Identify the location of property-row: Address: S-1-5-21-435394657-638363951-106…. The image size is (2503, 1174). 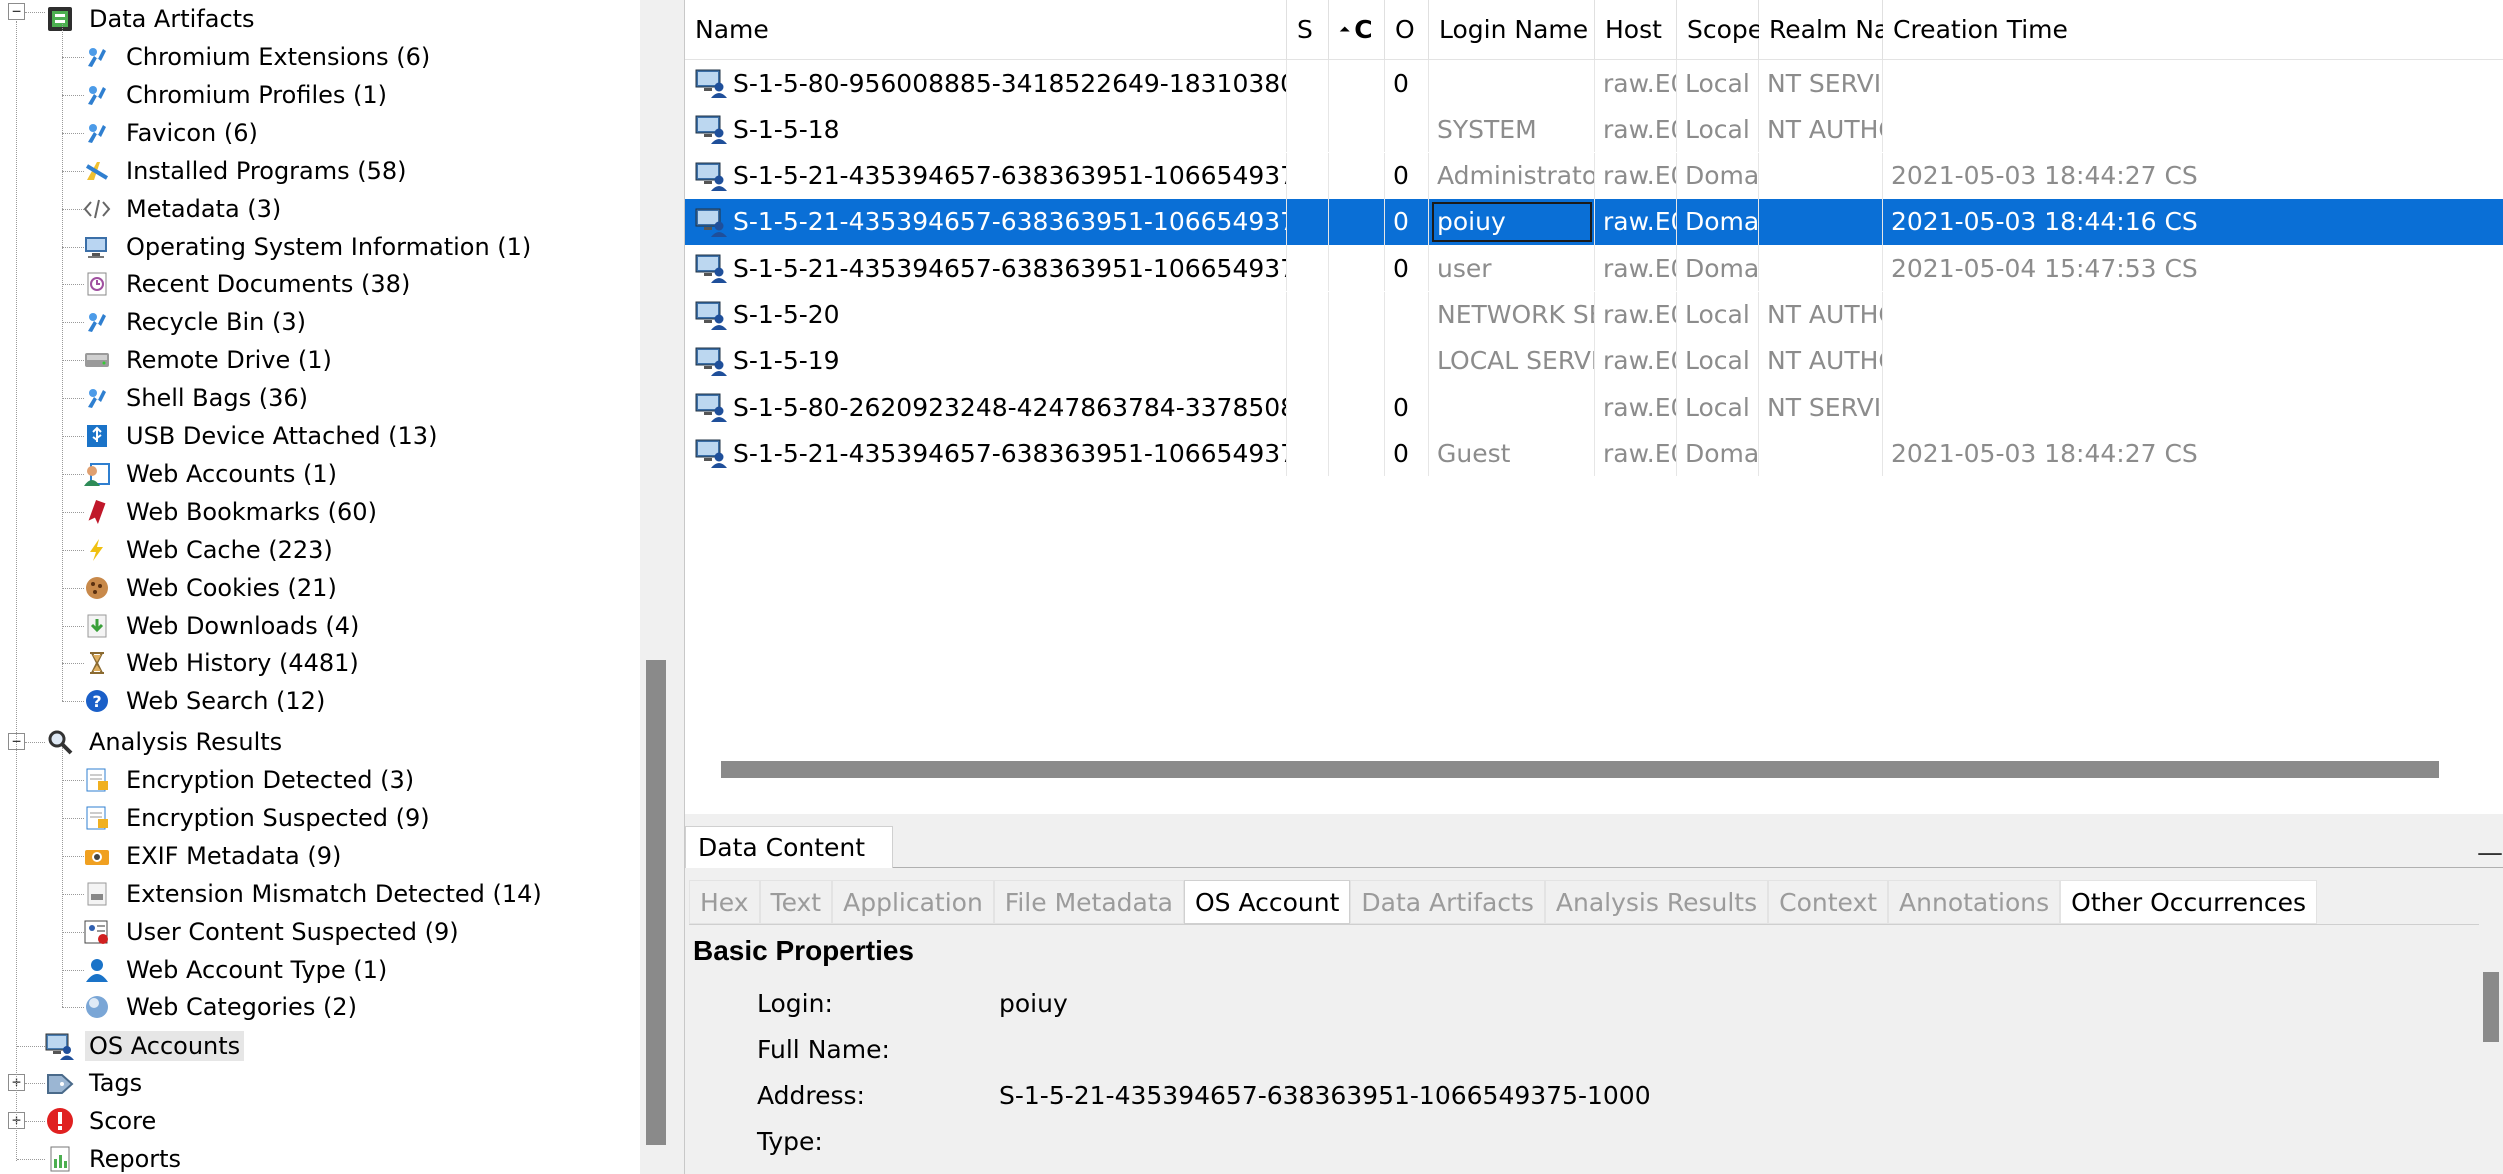
(1204, 1096).